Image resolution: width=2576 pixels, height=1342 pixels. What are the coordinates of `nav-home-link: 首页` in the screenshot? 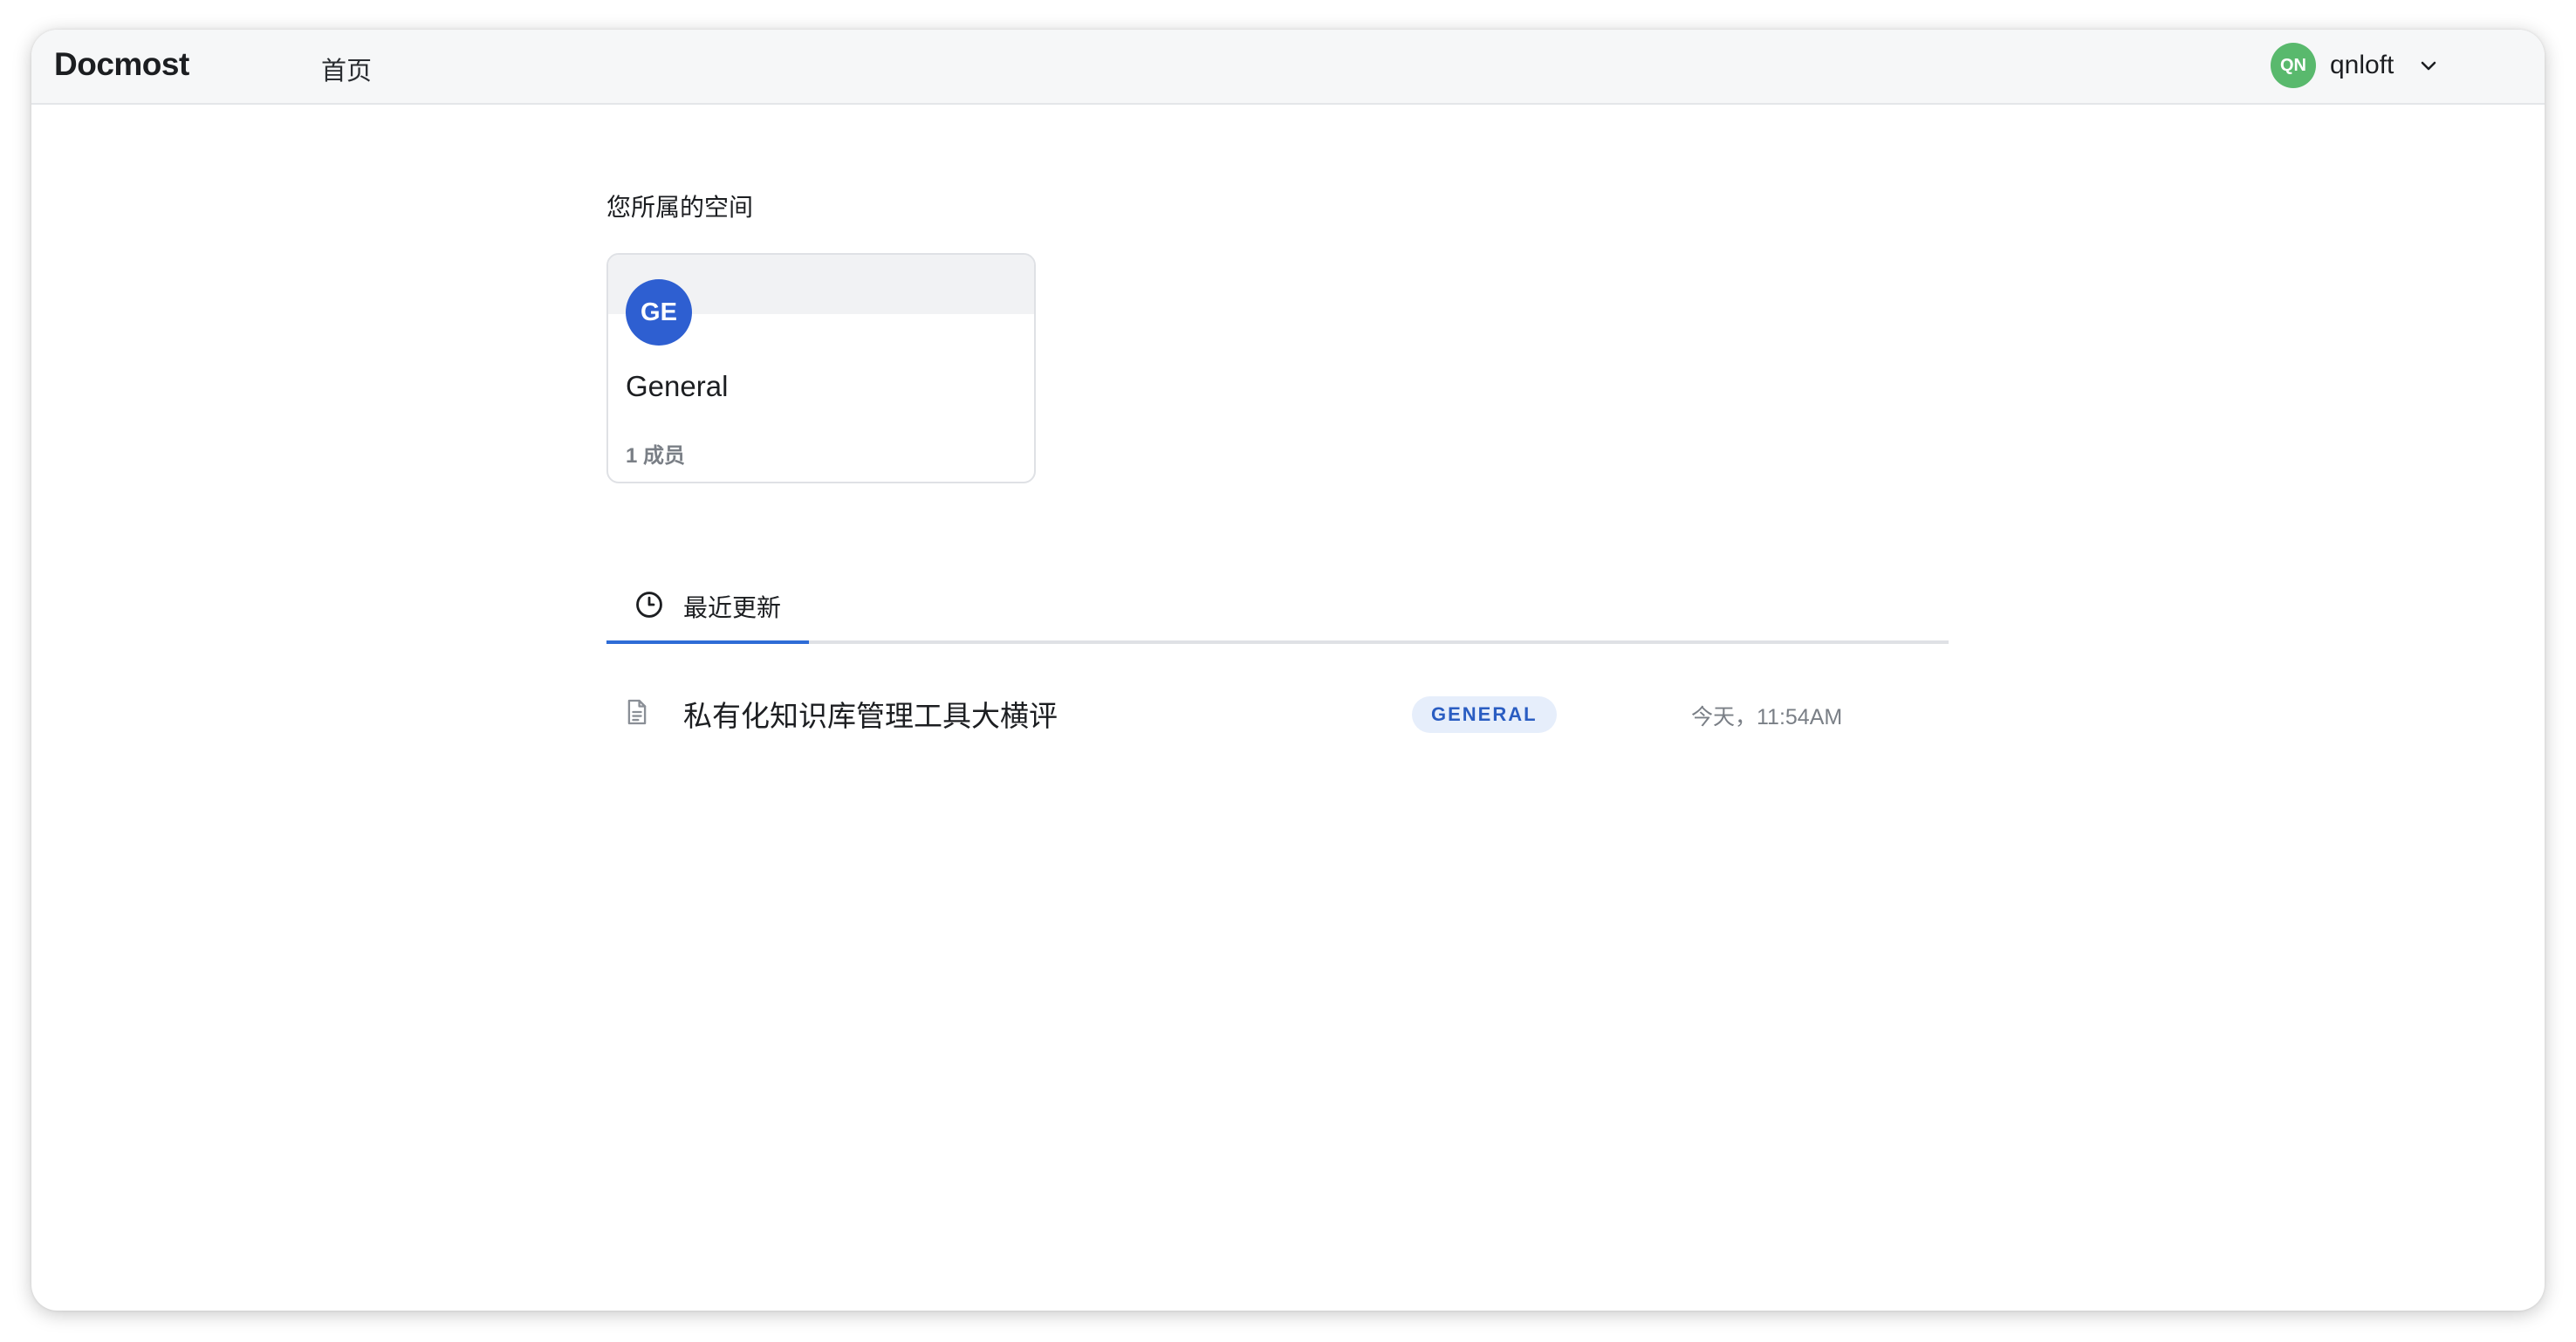 It's located at (346, 69).